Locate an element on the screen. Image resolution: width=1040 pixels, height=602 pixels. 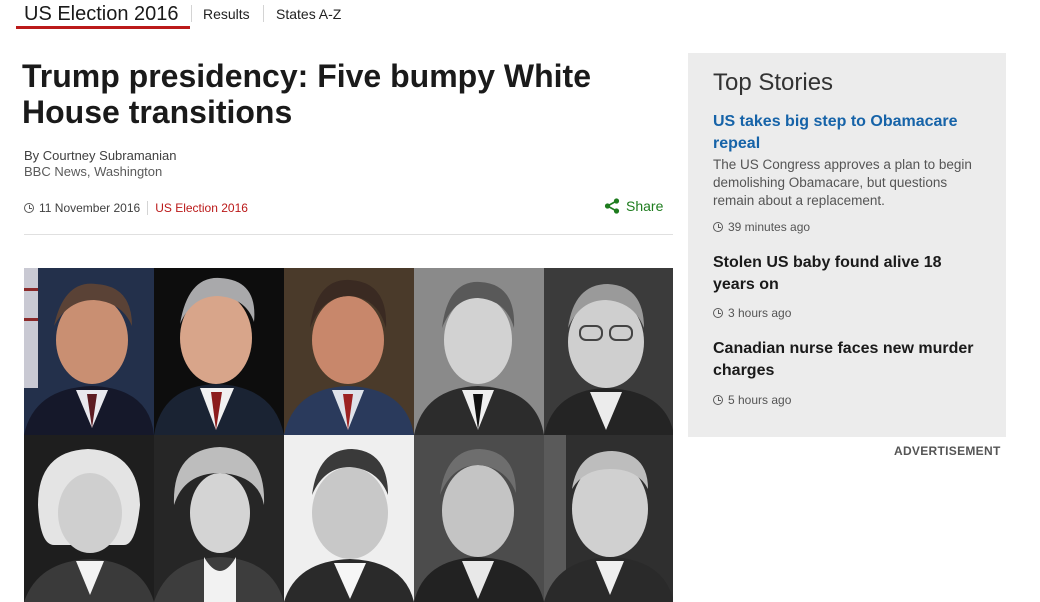
share-label: Share is located at coordinates (645, 206).